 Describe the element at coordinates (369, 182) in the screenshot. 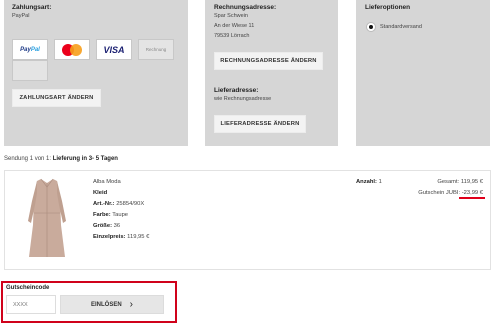

I see `item-quantity: Anzahl: 1` at that location.